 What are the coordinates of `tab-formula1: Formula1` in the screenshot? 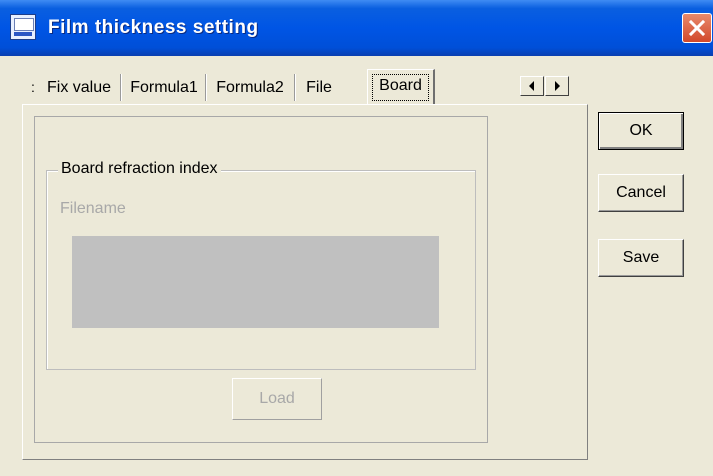 It's located at (164, 88).